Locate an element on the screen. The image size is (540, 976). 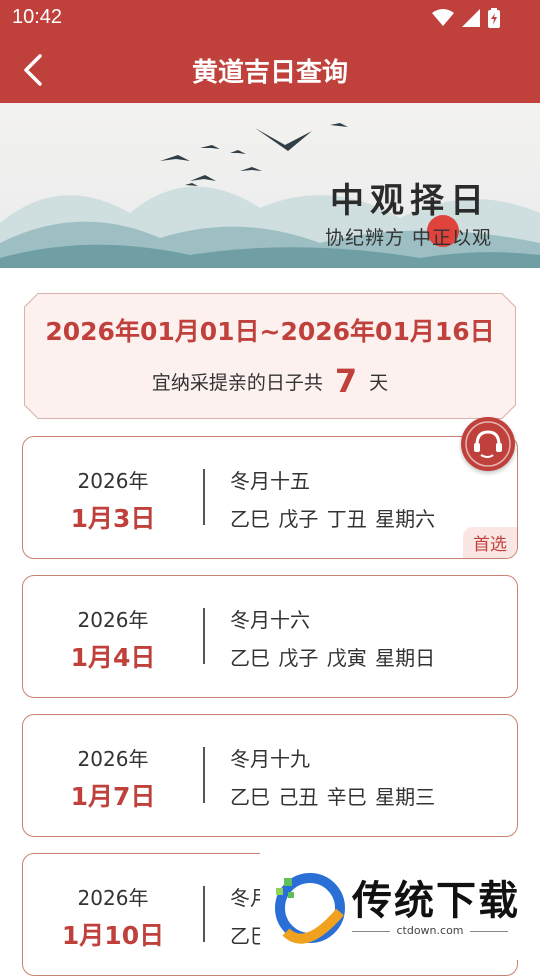
card-lunar-date: 冬月十五 is located at coordinates (270, 481).